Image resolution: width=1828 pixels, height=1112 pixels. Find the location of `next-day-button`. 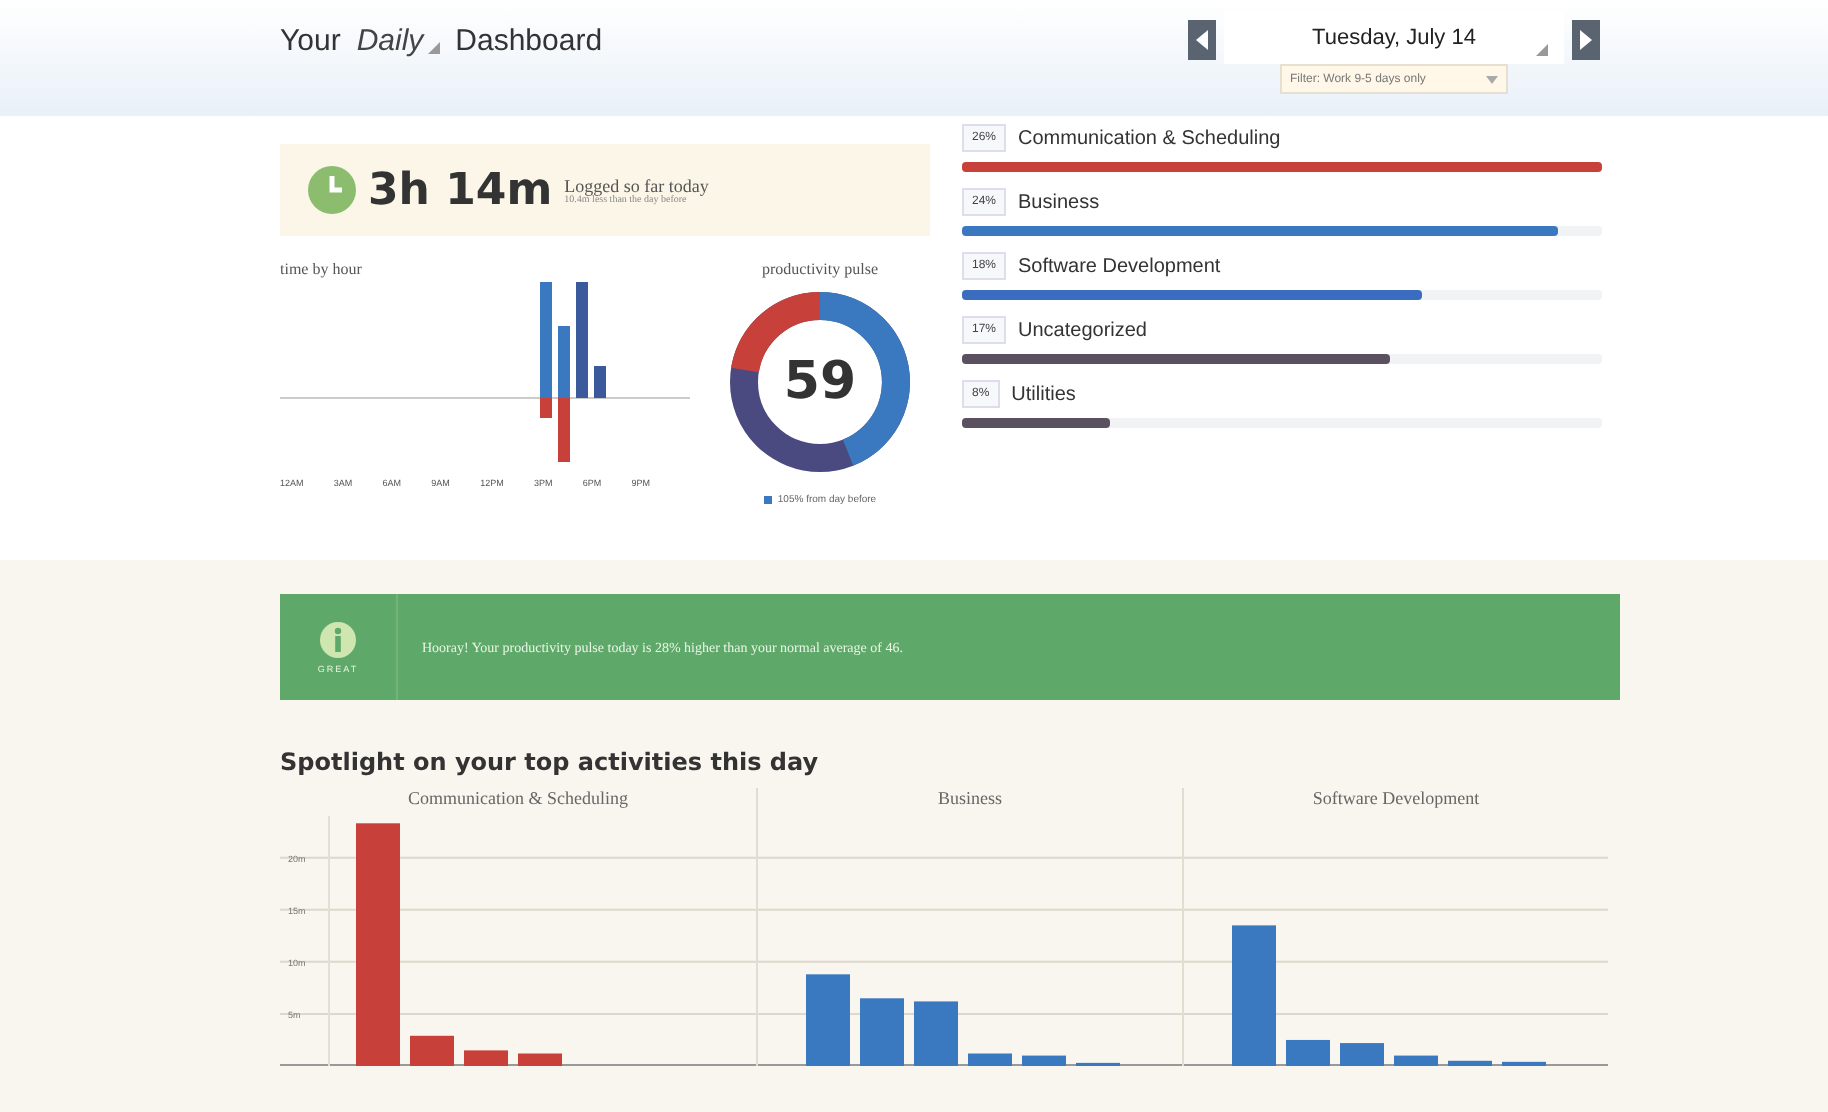

next-day-button is located at coordinates (1586, 40).